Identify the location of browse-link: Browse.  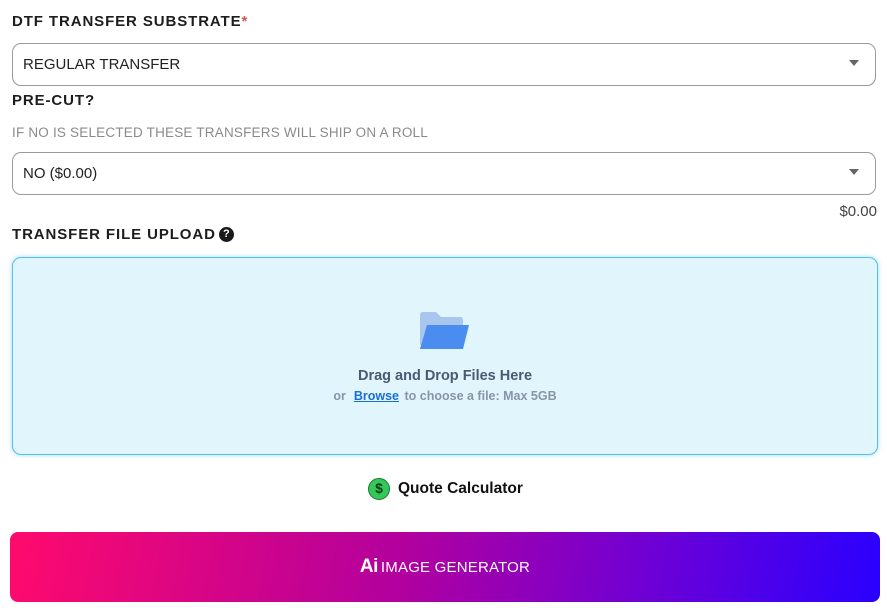
(376, 396).